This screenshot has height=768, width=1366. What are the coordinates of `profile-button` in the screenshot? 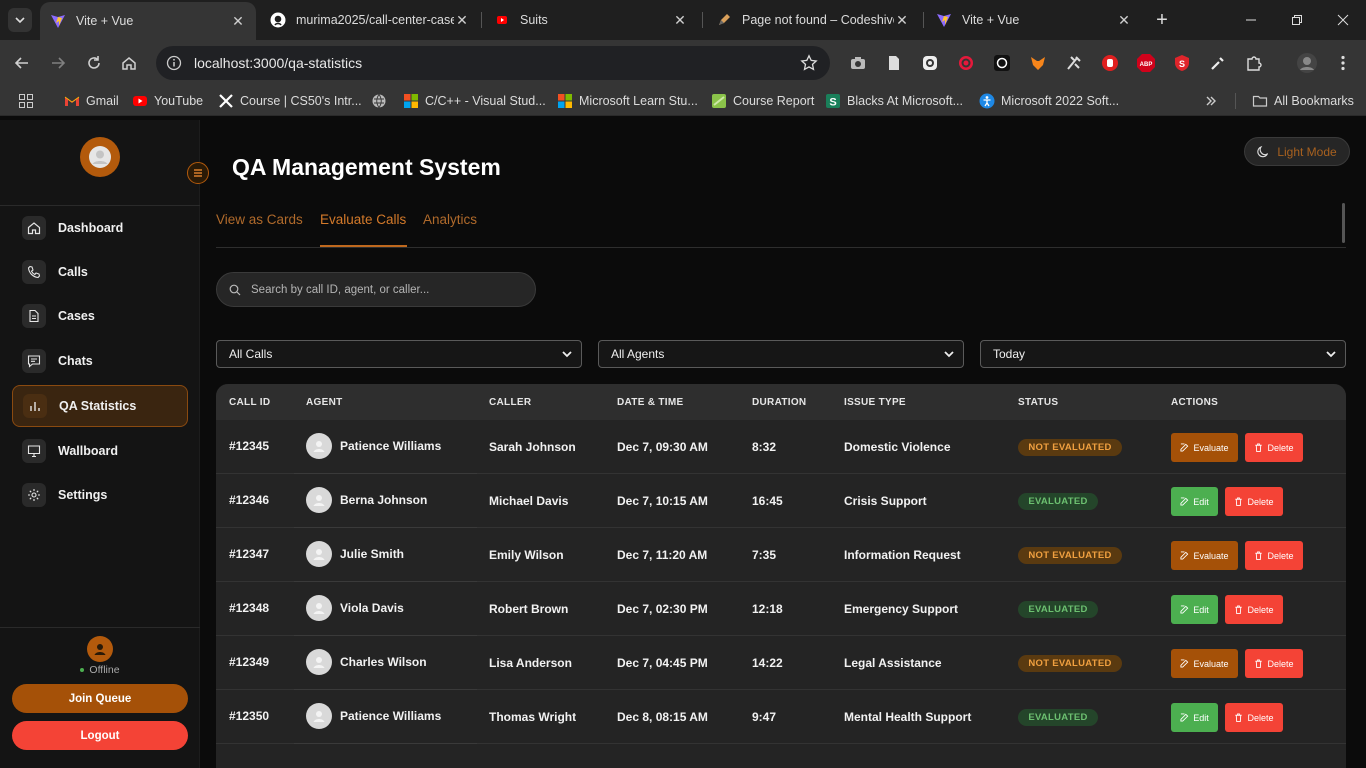 It's located at (1307, 63).